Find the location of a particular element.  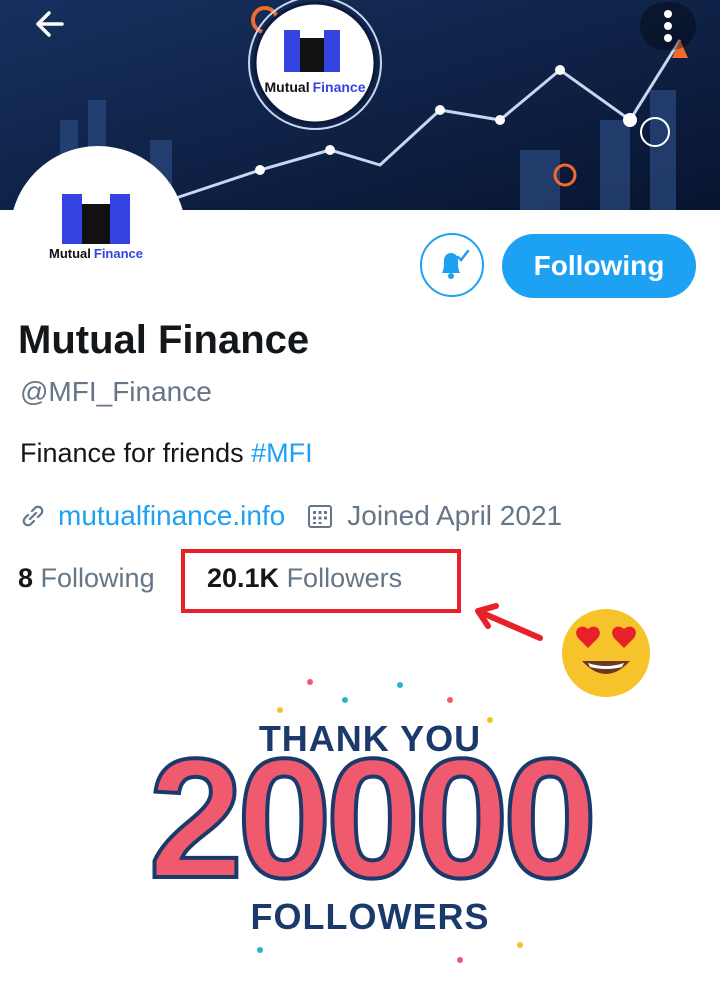

back-arrow-icon is located at coordinates (50, 24).